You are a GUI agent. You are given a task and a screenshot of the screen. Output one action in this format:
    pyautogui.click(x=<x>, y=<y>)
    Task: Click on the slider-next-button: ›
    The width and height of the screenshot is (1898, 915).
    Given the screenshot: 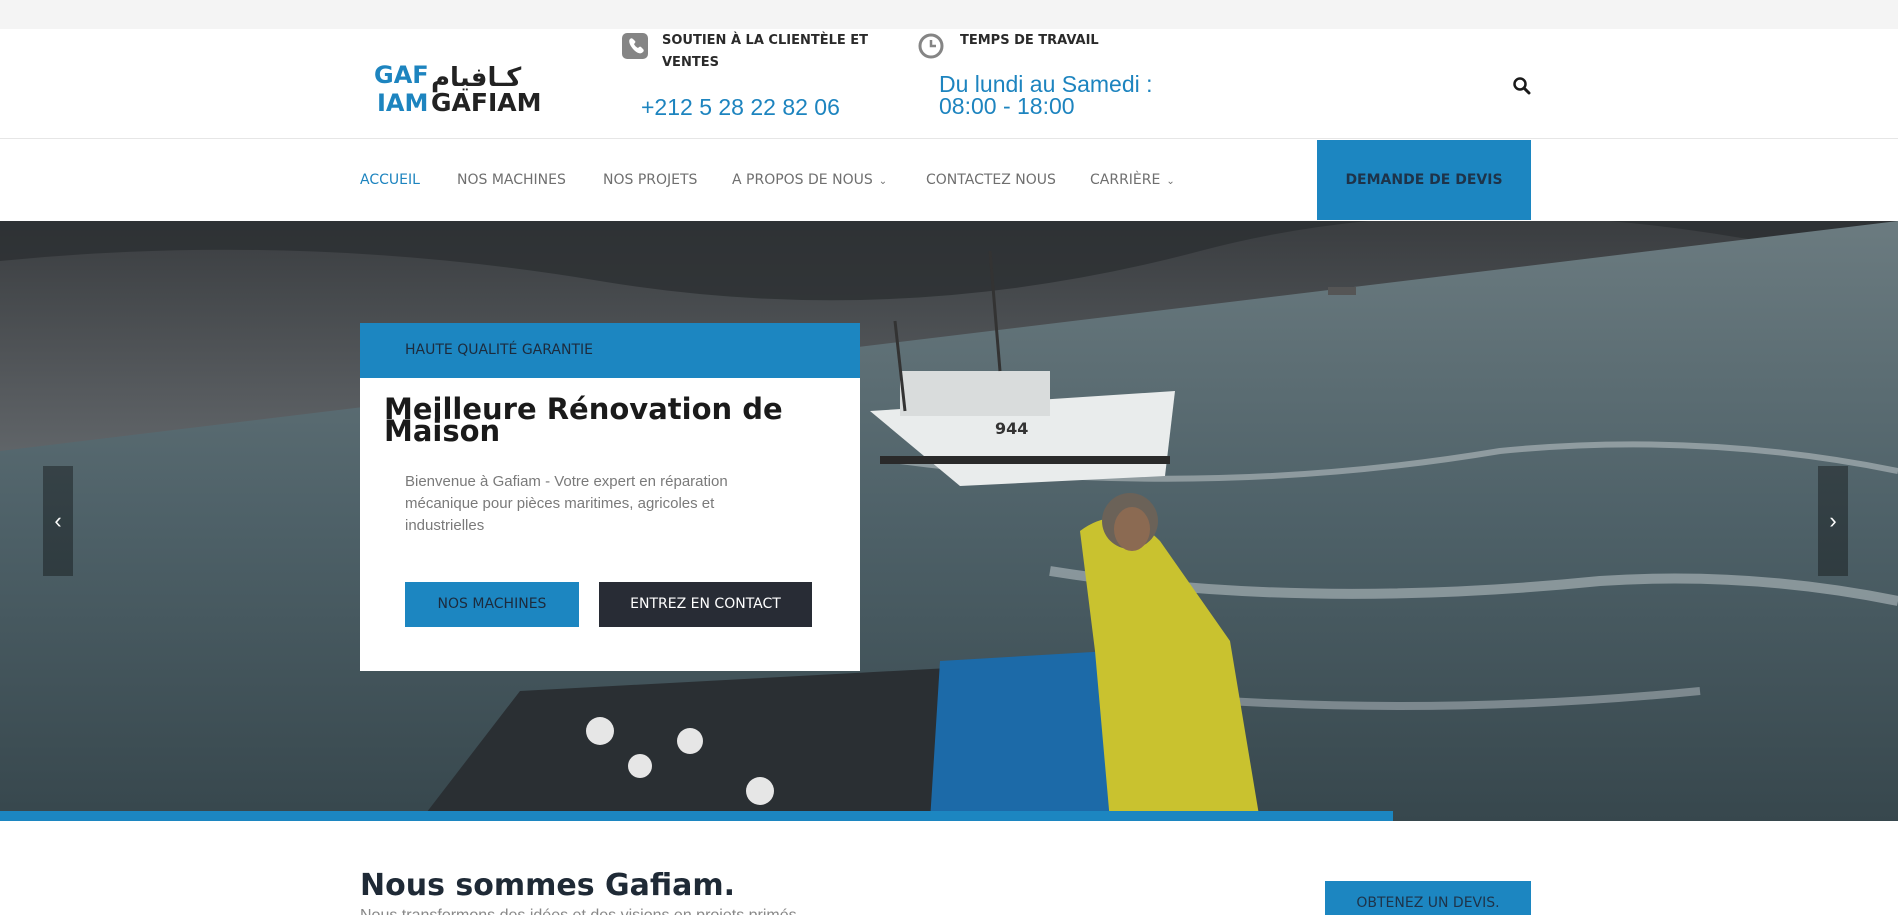 What is the action you would take?
    pyautogui.click(x=1833, y=521)
    